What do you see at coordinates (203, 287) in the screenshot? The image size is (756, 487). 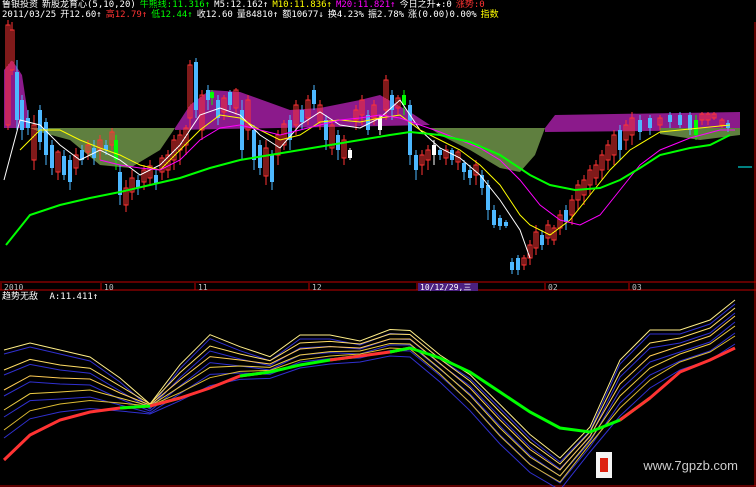 I see `time-axis-label: 11` at bounding box center [203, 287].